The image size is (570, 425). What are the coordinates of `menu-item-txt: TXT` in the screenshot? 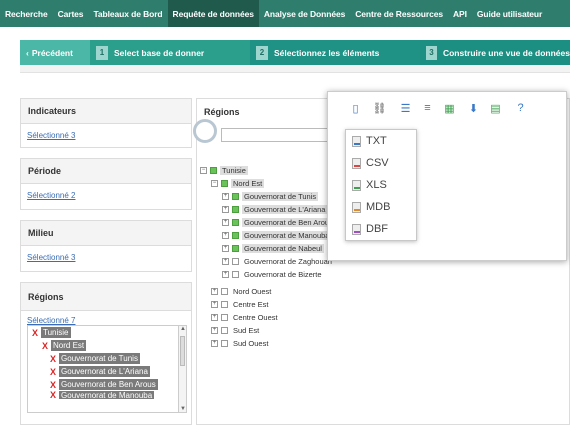 It's located at (381, 141).